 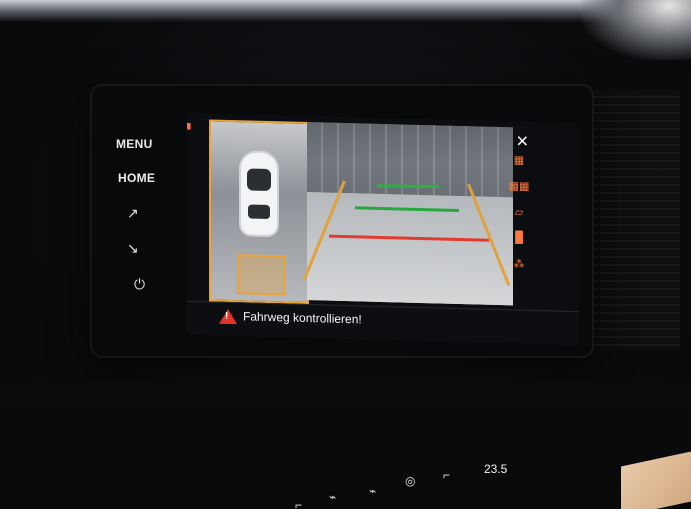 I want to click on rear-zone-highlight, so click(x=261, y=275).